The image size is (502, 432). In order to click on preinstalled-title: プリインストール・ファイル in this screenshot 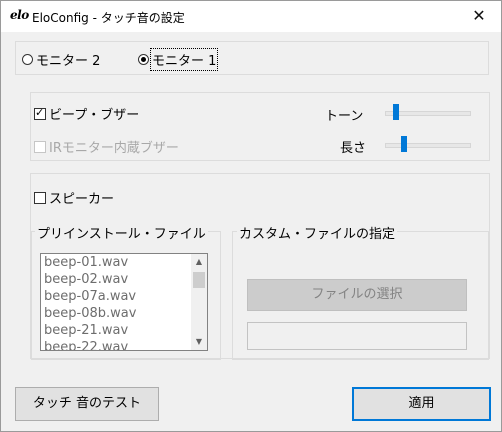, I will do `click(121, 232)`.